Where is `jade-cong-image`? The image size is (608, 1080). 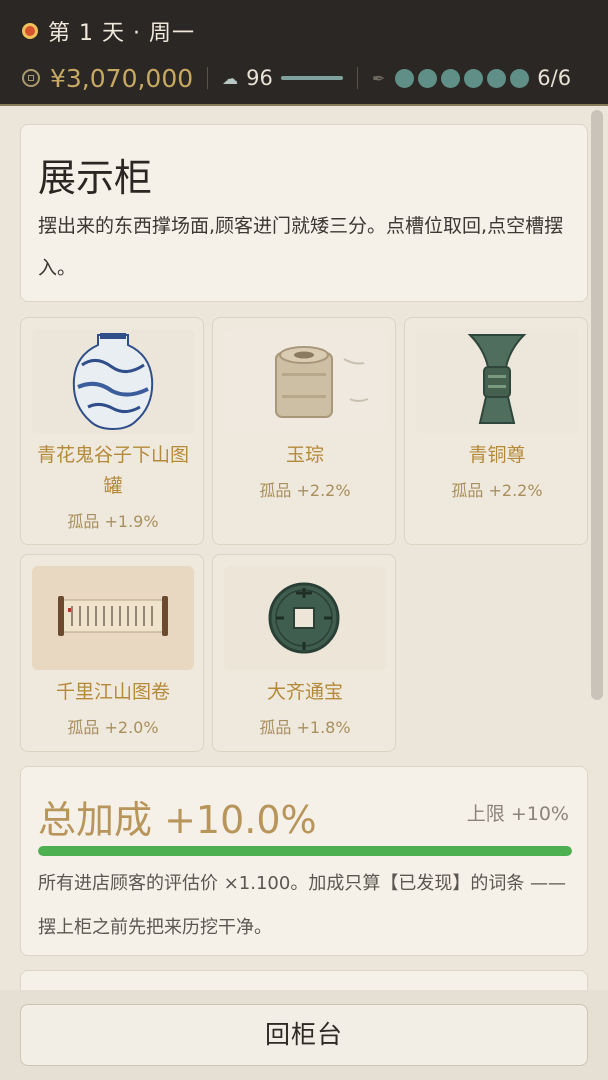 jade-cong-image is located at coordinates (305, 381).